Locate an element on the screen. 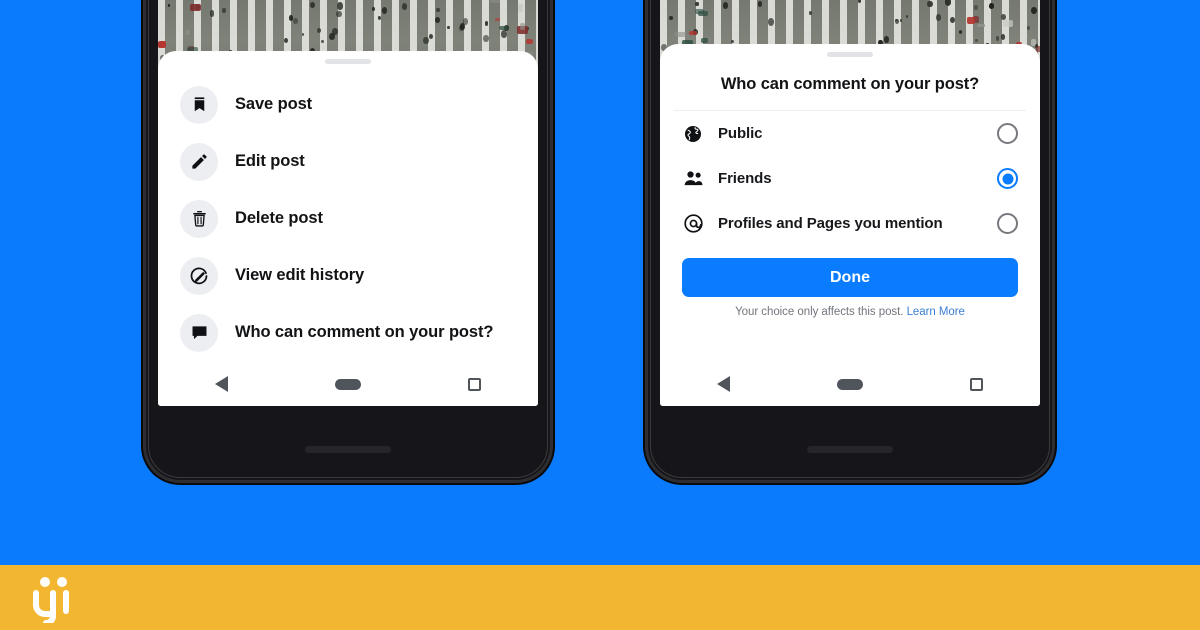 The height and width of the screenshot is (630, 1200). recents-square-icon is located at coordinates (475, 384).